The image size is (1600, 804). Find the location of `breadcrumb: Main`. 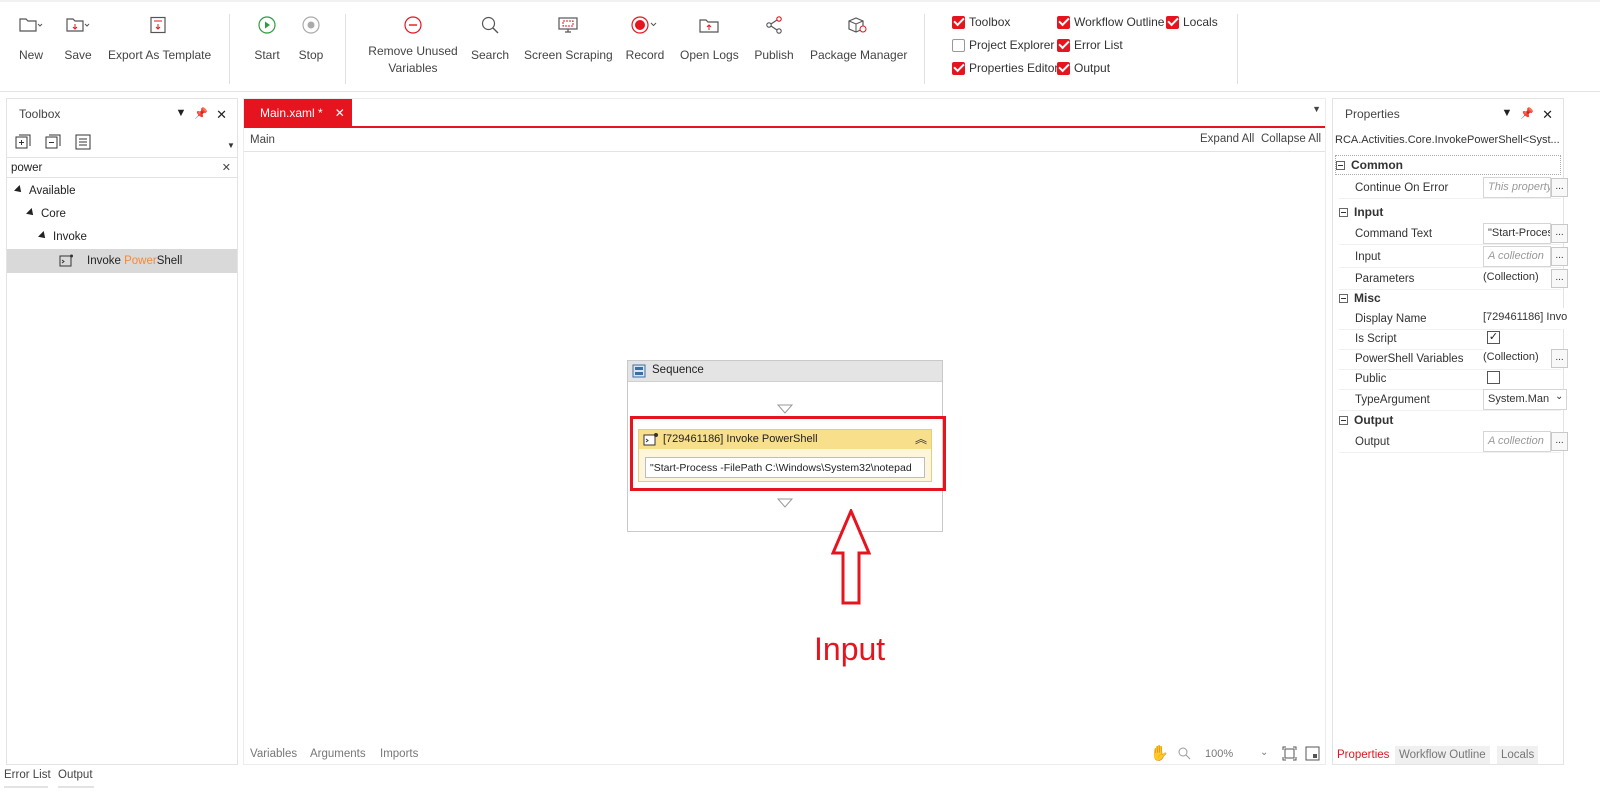

breadcrumb: Main is located at coordinates (262, 140).